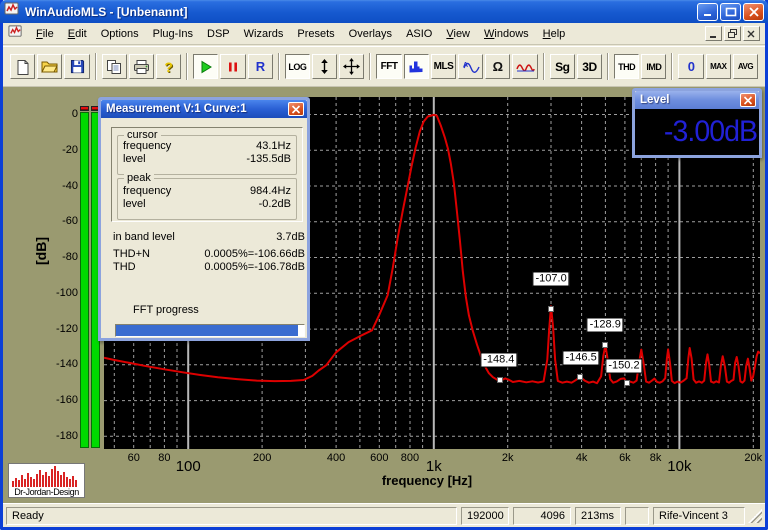  What do you see at coordinates (120, 34) in the screenshot?
I see `menu-options: Options` at bounding box center [120, 34].